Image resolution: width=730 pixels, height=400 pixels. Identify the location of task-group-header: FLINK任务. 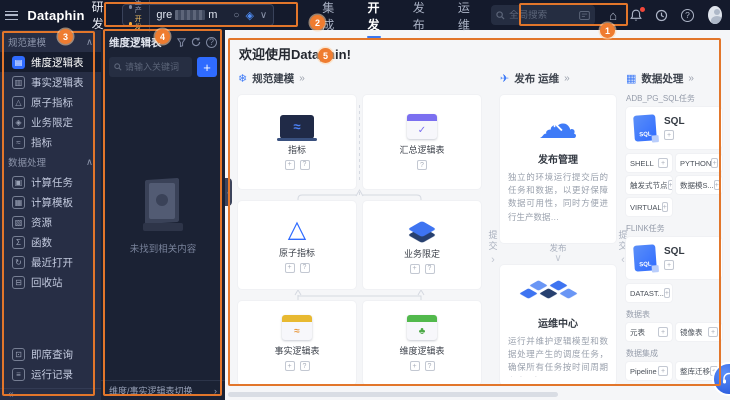
(645, 228).